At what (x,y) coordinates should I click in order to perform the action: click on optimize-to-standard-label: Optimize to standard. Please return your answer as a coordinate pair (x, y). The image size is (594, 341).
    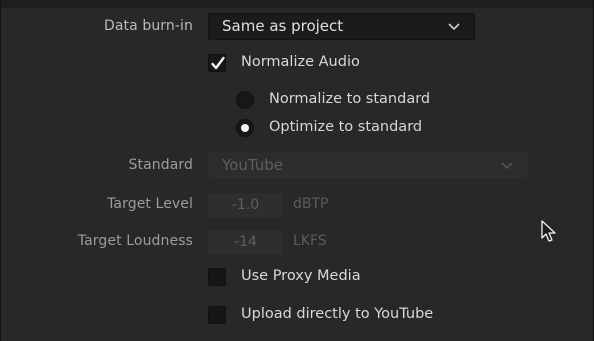
    Looking at the image, I should click on (346, 127).